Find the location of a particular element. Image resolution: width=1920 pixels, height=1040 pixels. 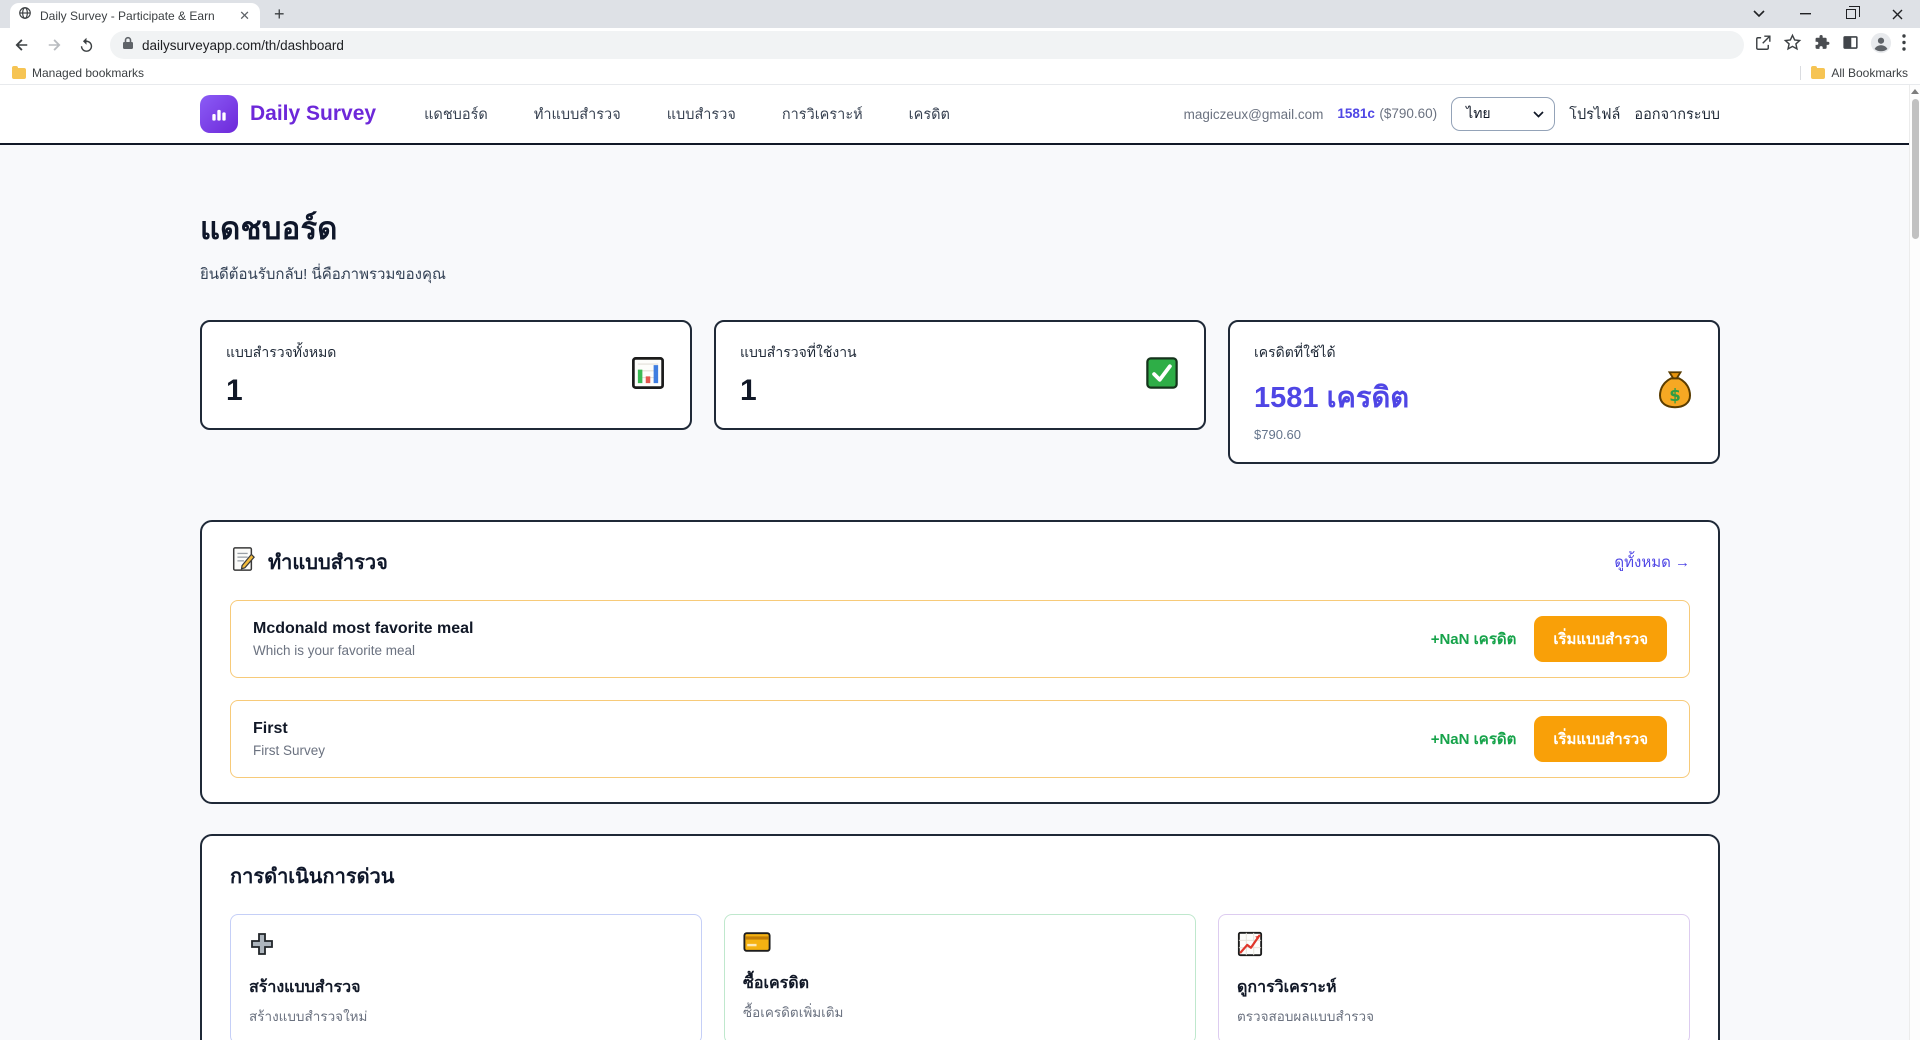

surveys-panel-title: ทำแบบสำรวจ is located at coordinates (328, 563).